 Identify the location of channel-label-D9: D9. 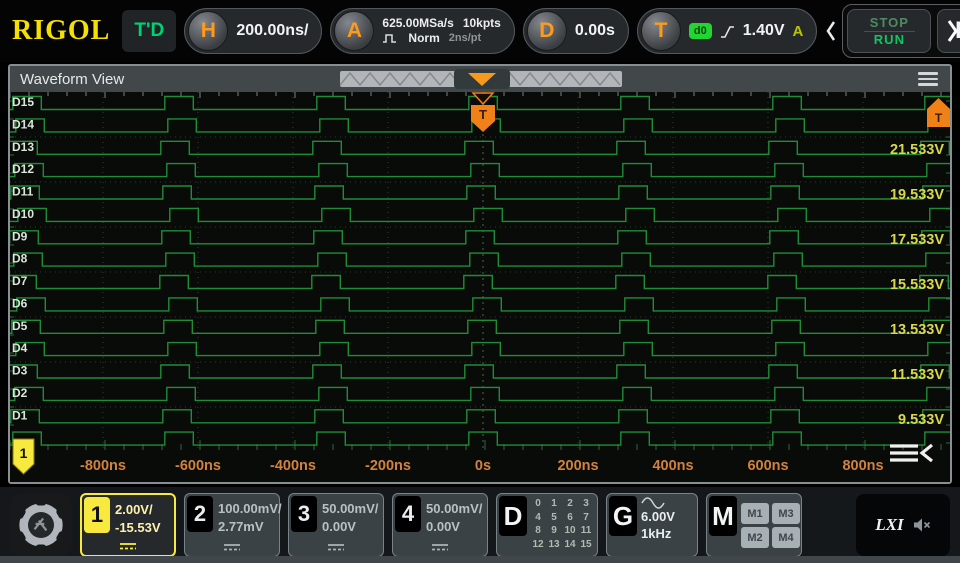
(20, 236).